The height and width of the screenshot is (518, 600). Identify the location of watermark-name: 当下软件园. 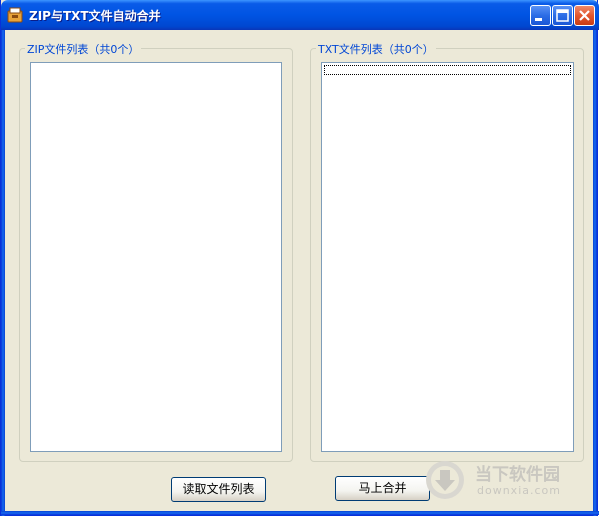
(517, 475).